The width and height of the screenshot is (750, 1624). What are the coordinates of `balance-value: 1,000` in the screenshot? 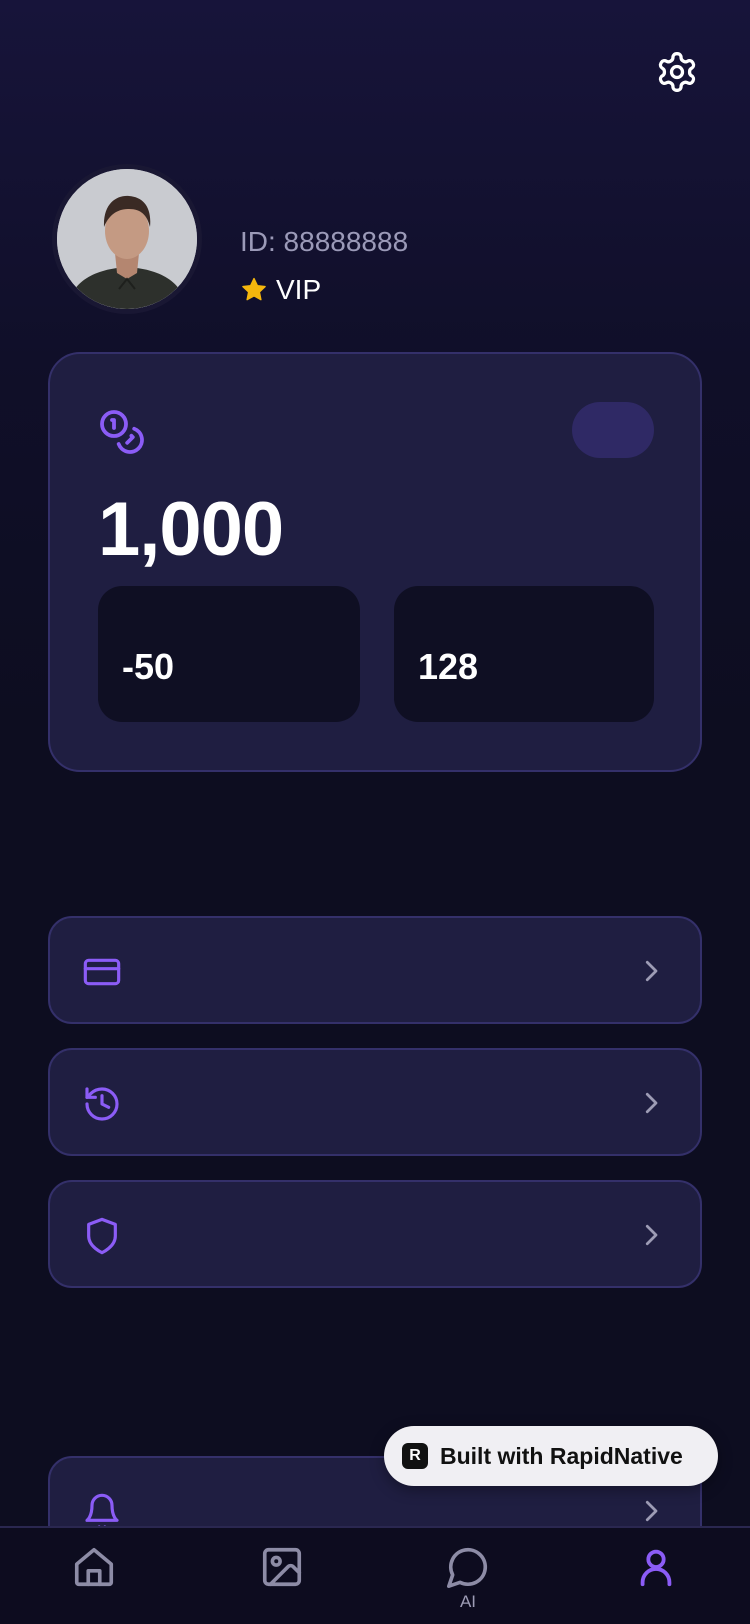 It's located at (191, 529).